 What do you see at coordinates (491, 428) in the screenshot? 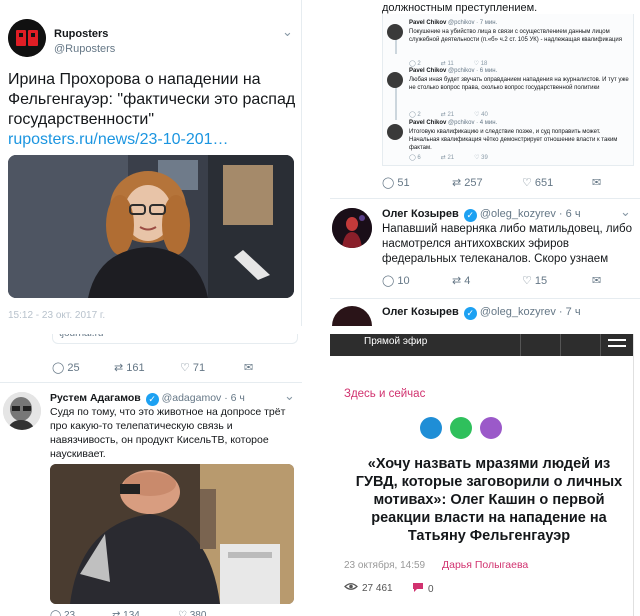
I see `share-dot-purple` at bounding box center [491, 428].